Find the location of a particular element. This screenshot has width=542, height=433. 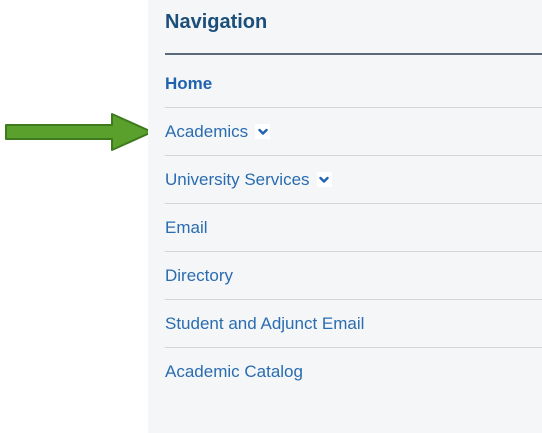

nav-link-label: Academics is located at coordinates (207, 131).